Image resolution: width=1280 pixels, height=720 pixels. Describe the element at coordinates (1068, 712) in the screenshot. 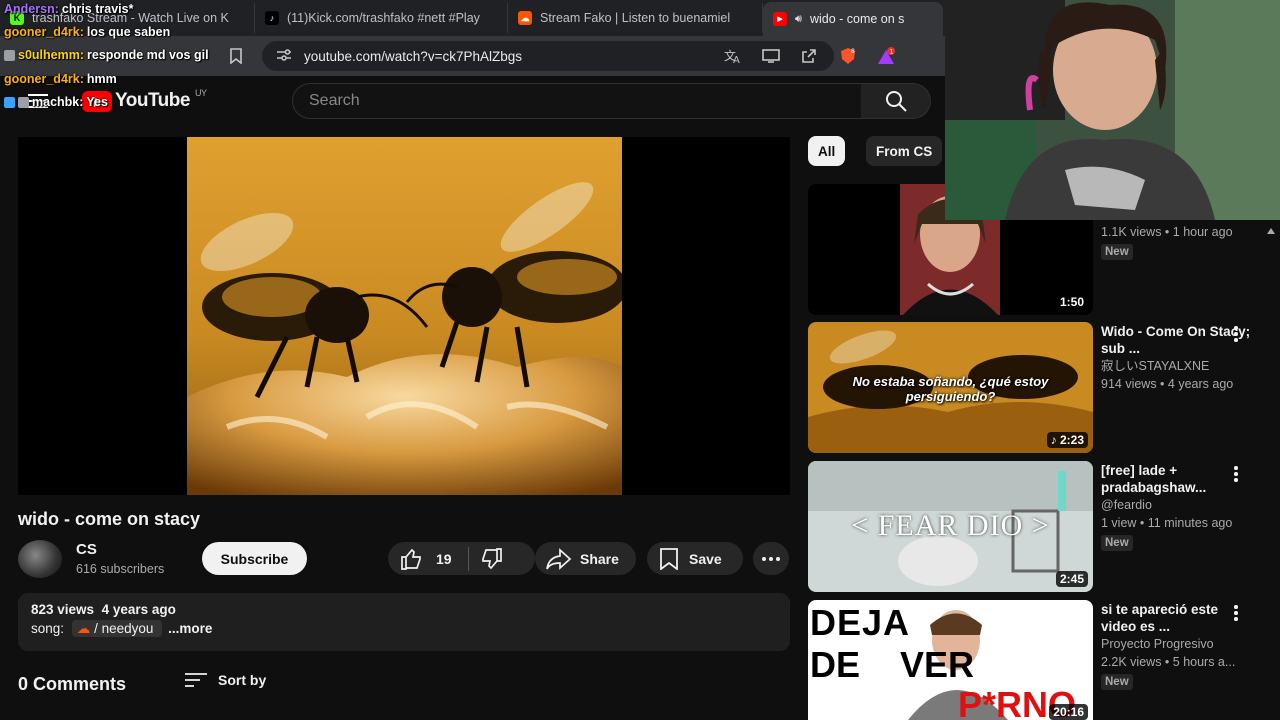

I see `video-duration: 20:16` at that location.